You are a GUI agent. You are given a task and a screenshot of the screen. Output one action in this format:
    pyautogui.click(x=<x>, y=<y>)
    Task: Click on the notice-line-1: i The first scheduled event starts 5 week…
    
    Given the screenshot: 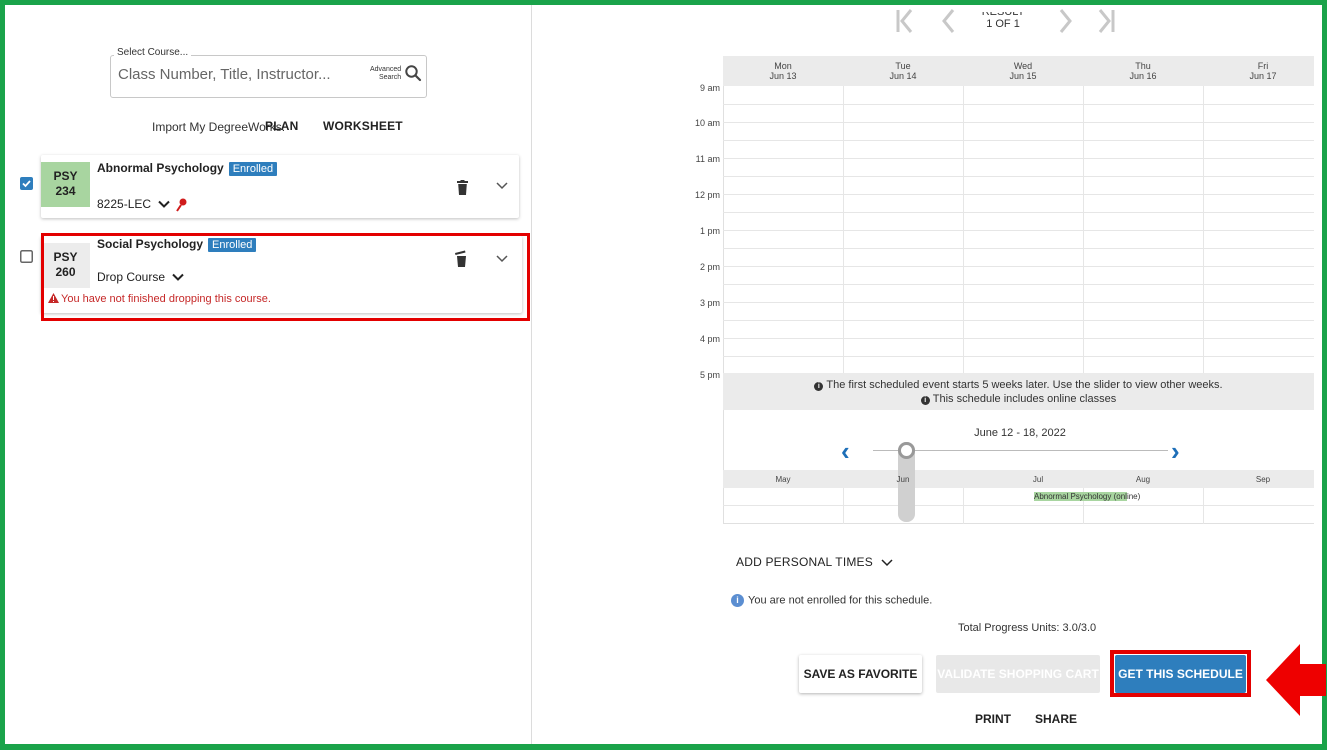 What is the action you would take?
    pyautogui.click(x=1018, y=385)
    